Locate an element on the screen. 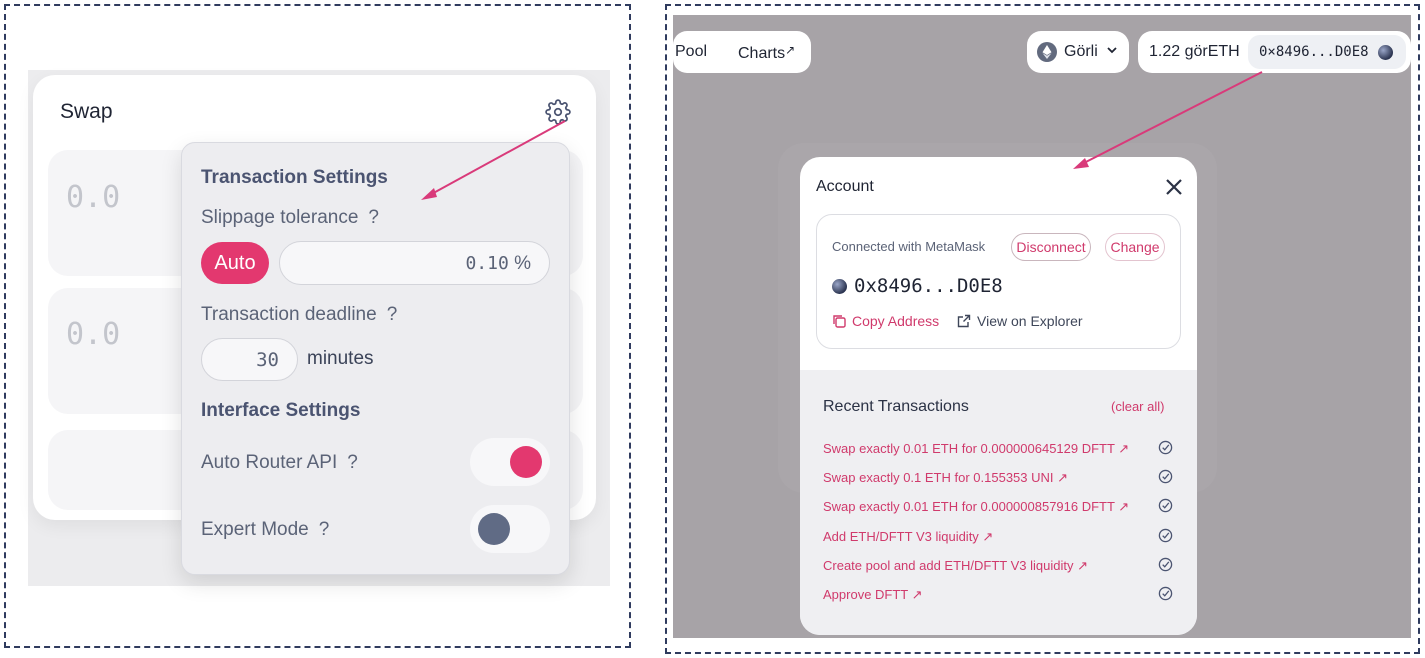 This screenshot has width=1425, height=658. deadline-value: 30 is located at coordinates (267, 360).